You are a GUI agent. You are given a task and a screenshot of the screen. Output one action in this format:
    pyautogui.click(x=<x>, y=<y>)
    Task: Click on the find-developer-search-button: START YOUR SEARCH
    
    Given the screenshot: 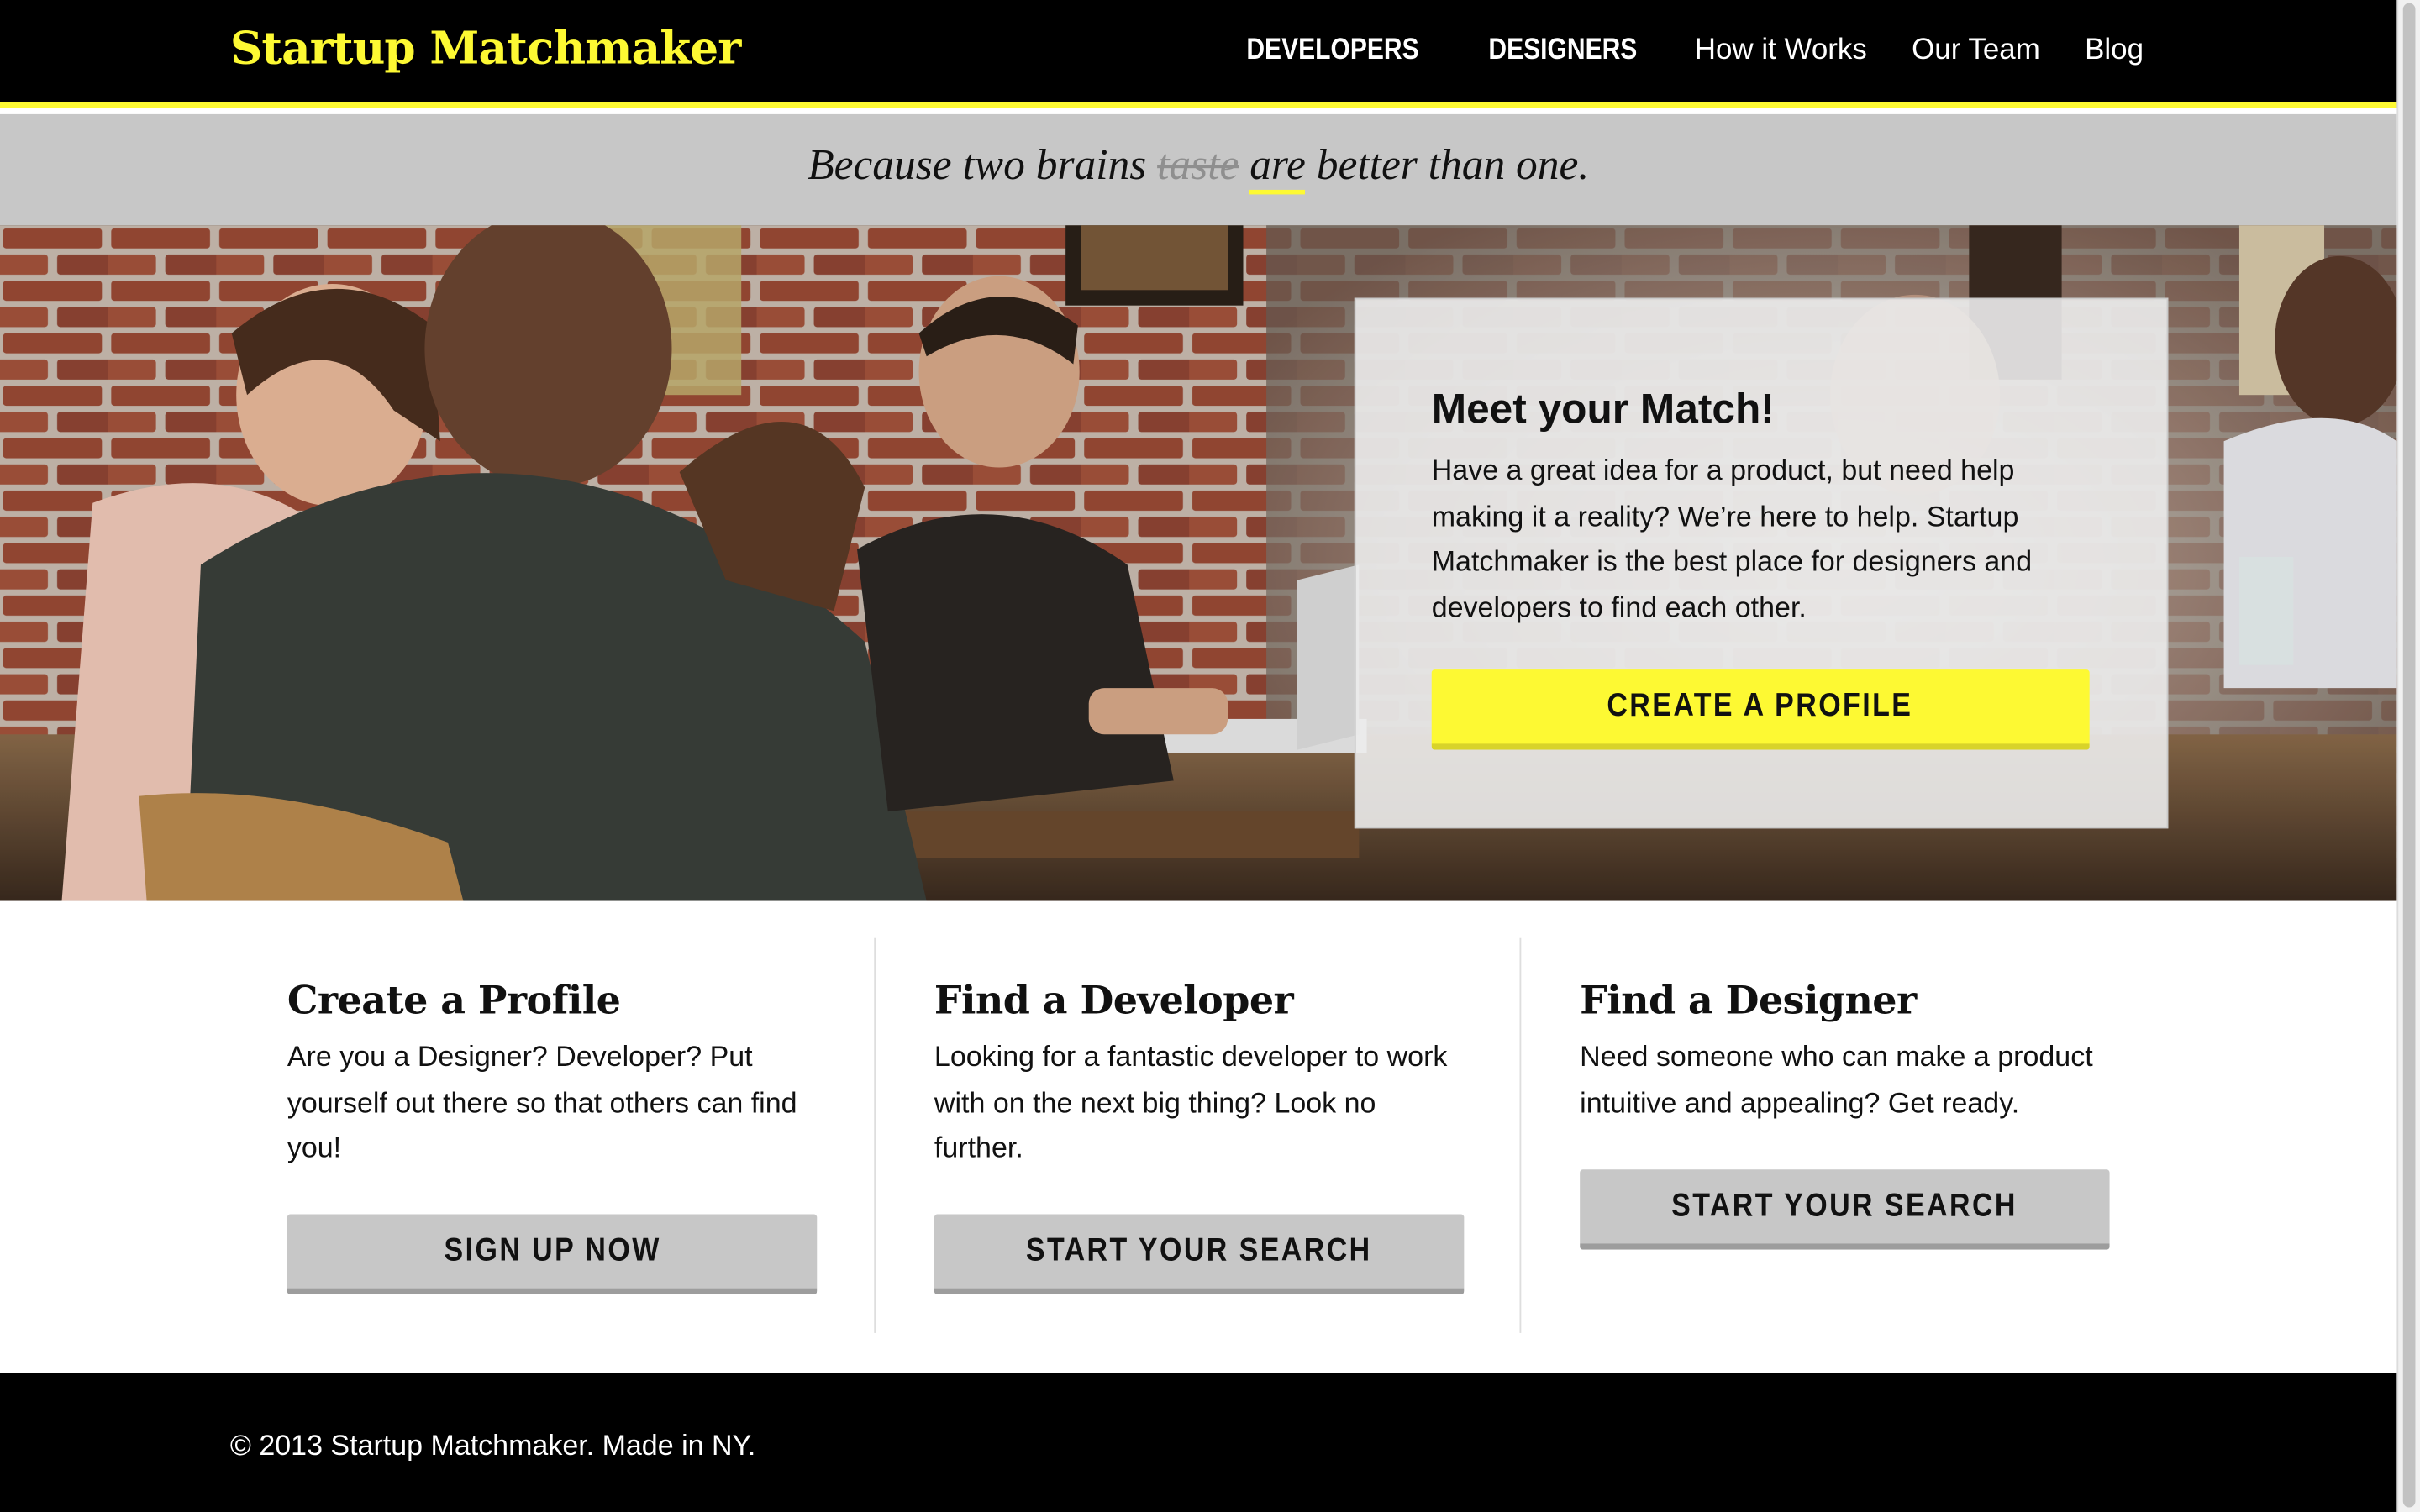 What is the action you would take?
    pyautogui.click(x=1199, y=1254)
    